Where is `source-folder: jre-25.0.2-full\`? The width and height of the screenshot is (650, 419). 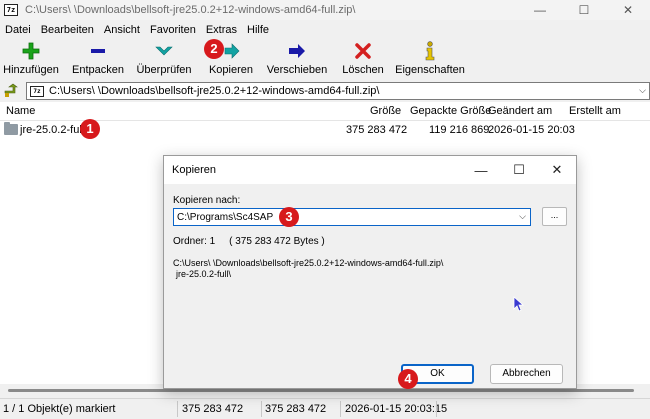
source-folder: jre-25.0.2-full\ is located at coordinates (204, 274).